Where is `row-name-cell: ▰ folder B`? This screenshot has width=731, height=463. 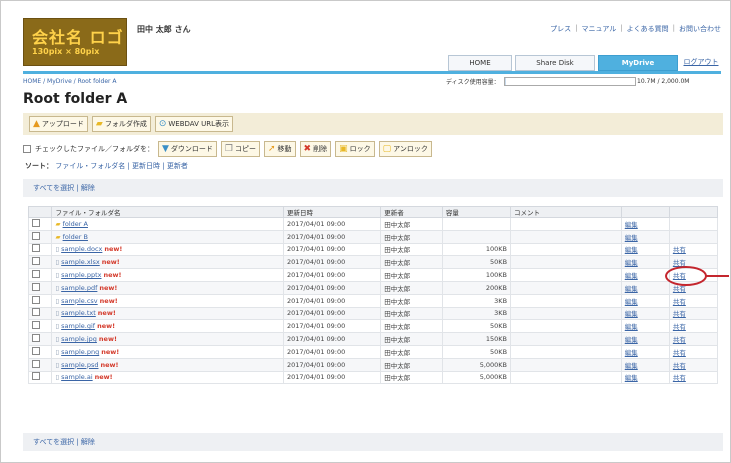 row-name-cell: ▰ folder B is located at coordinates (167, 236).